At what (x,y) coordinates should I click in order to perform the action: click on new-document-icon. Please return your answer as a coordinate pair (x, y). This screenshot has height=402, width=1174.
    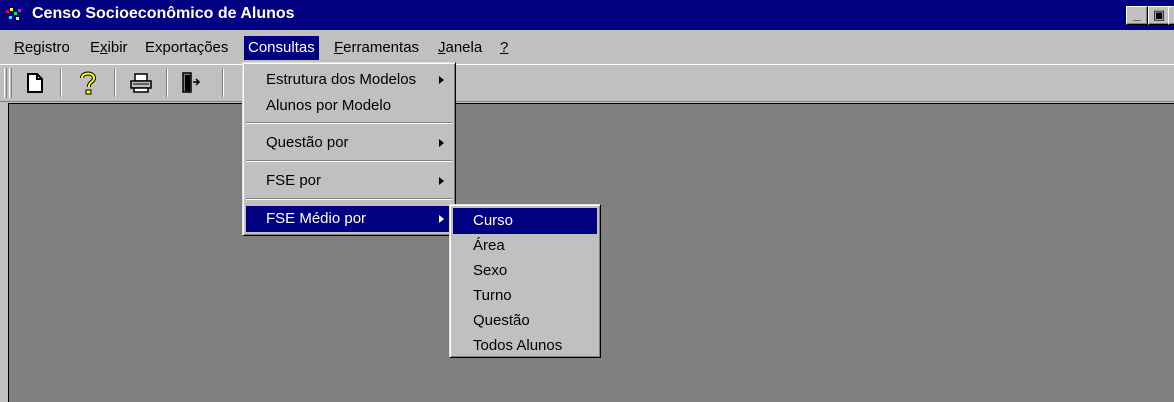
    Looking at the image, I should click on (35, 83).